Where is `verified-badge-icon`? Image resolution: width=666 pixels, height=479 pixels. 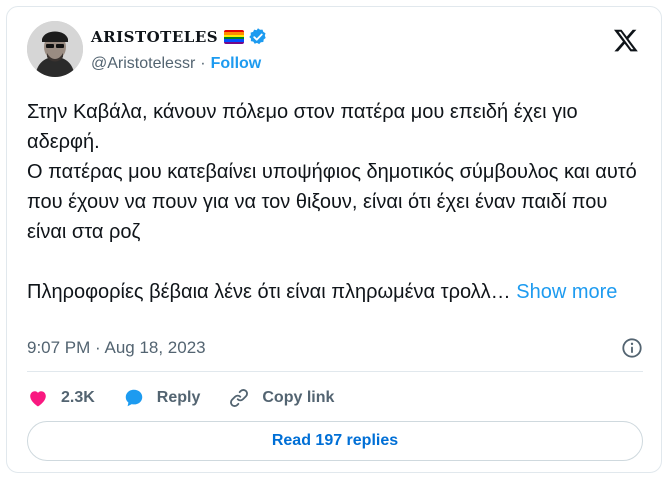
verified-badge-icon is located at coordinates (257, 36).